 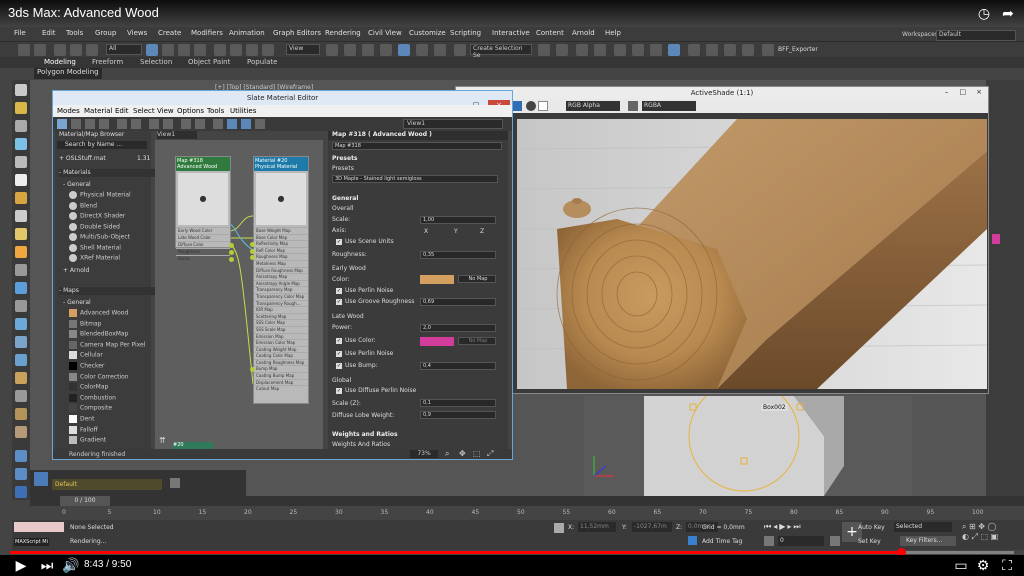 What do you see at coordinates (947, 92) in the screenshot?
I see `minimize-icon: –` at bounding box center [947, 92].